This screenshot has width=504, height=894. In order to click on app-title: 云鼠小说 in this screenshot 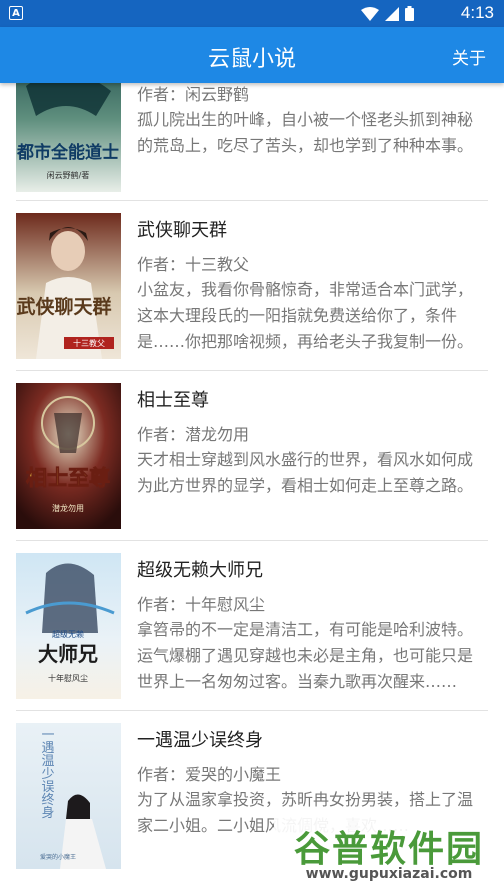, I will do `click(251, 59)`.